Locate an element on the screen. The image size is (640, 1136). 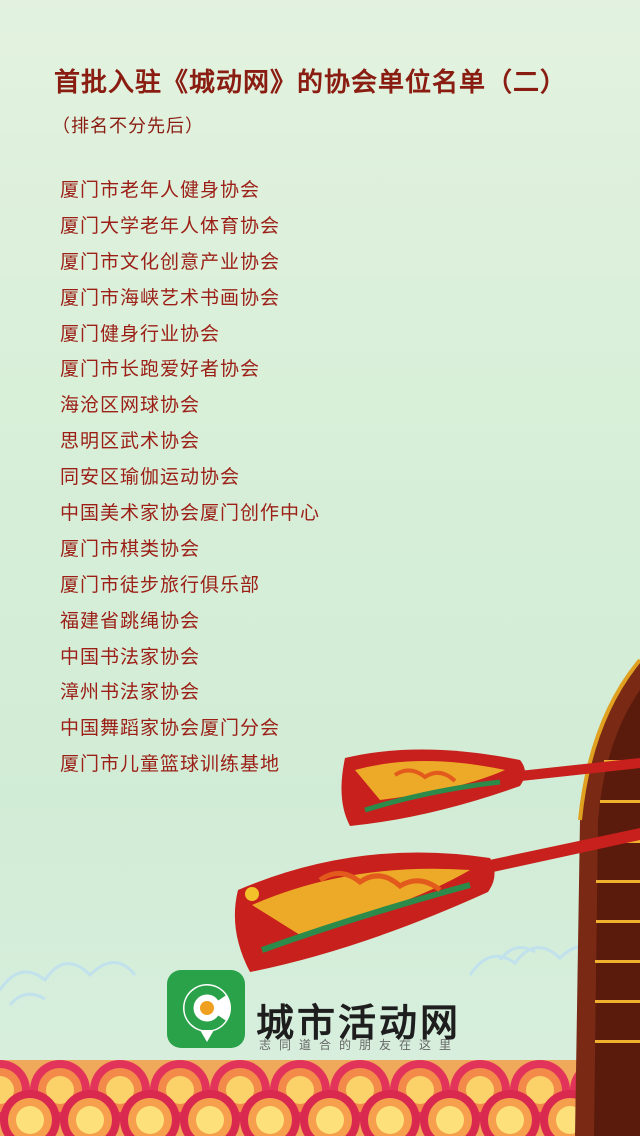
wave-pattern-decoration is located at coordinates (320, 1098).